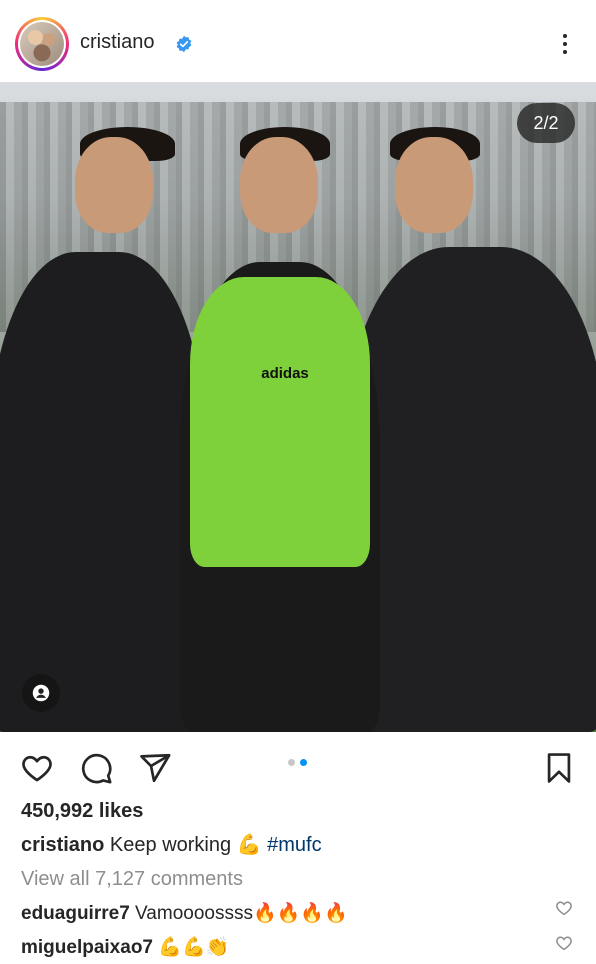 The height and width of the screenshot is (964, 596). I want to click on comment-row: miguelpaixao7 💪💪👏, so click(125, 947).